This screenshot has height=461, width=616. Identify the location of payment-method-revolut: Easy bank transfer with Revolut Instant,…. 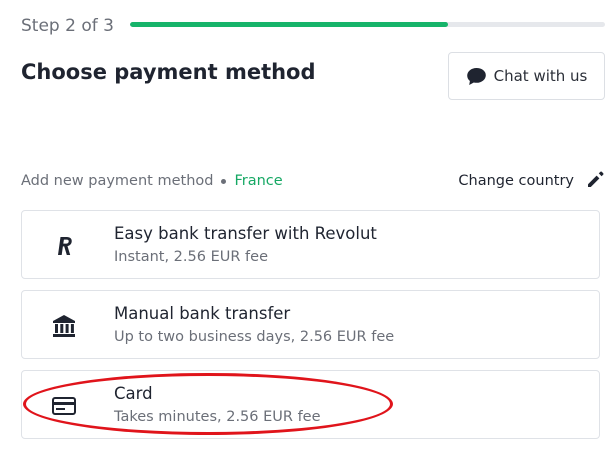
(310, 244).